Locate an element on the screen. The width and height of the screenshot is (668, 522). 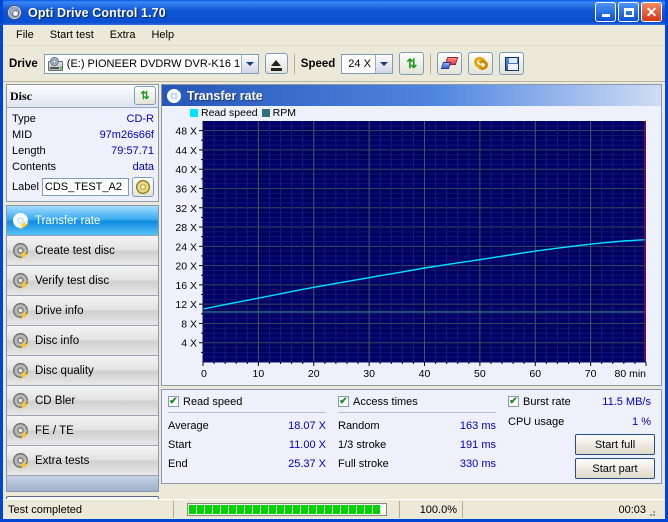
disc-row-contents: Contents data is located at coordinates (83, 167).